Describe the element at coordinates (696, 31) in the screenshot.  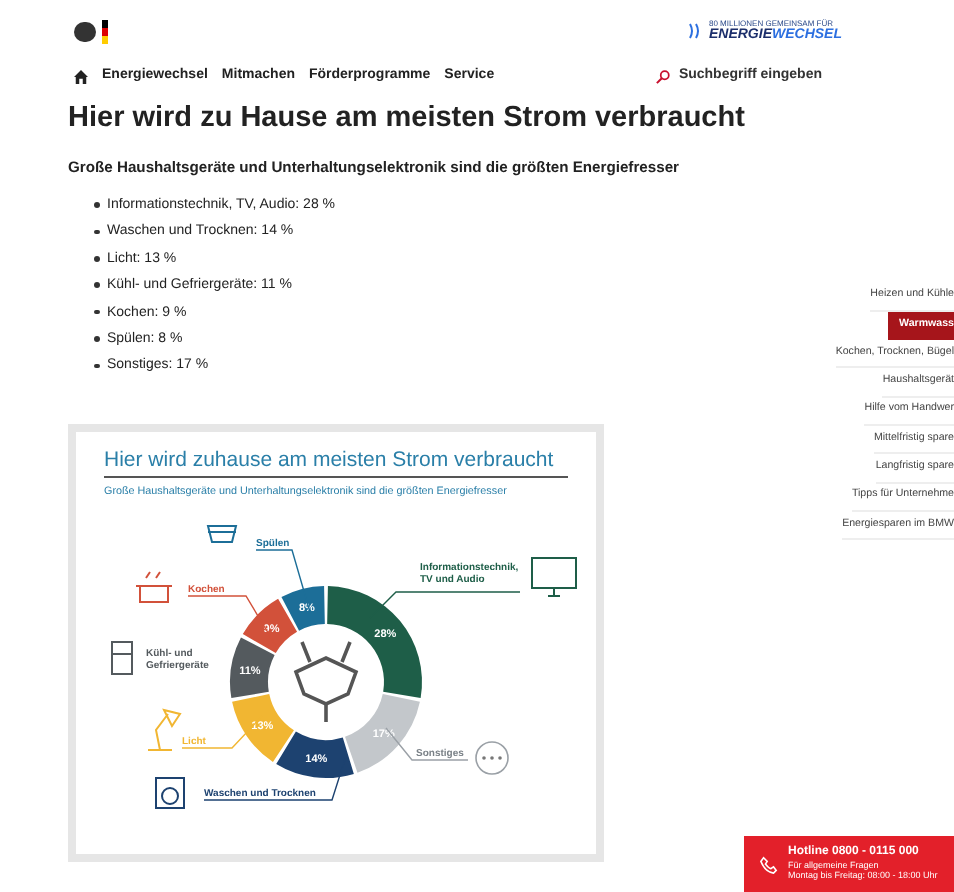
I see `waves-icon` at that location.